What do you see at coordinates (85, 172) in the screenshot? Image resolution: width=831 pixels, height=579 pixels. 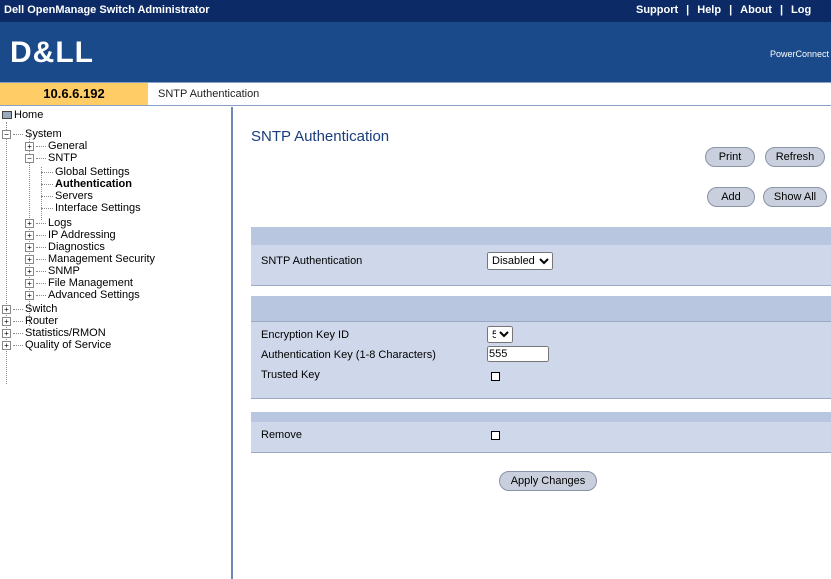 I see `tree-item-global-settings: Global Settings` at bounding box center [85, 172].